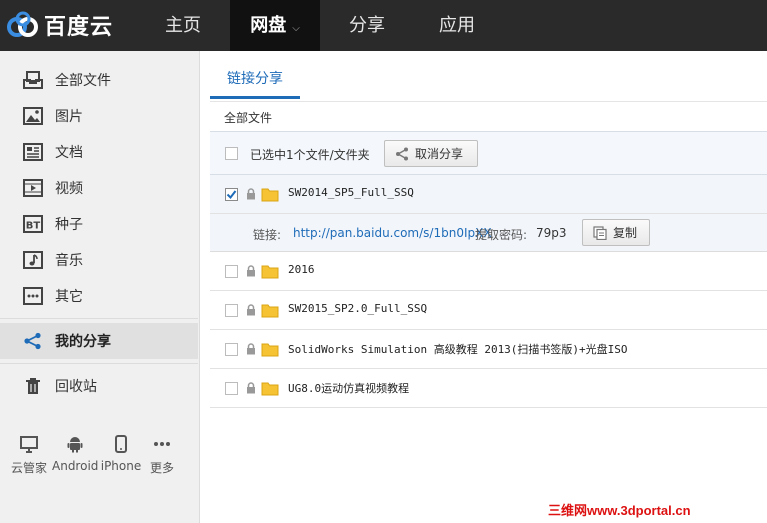 This screenshot has height=523, width=767. Describe the element at coordinates (75, 466) in the screenshot. I see `device-label: Android` at that location.